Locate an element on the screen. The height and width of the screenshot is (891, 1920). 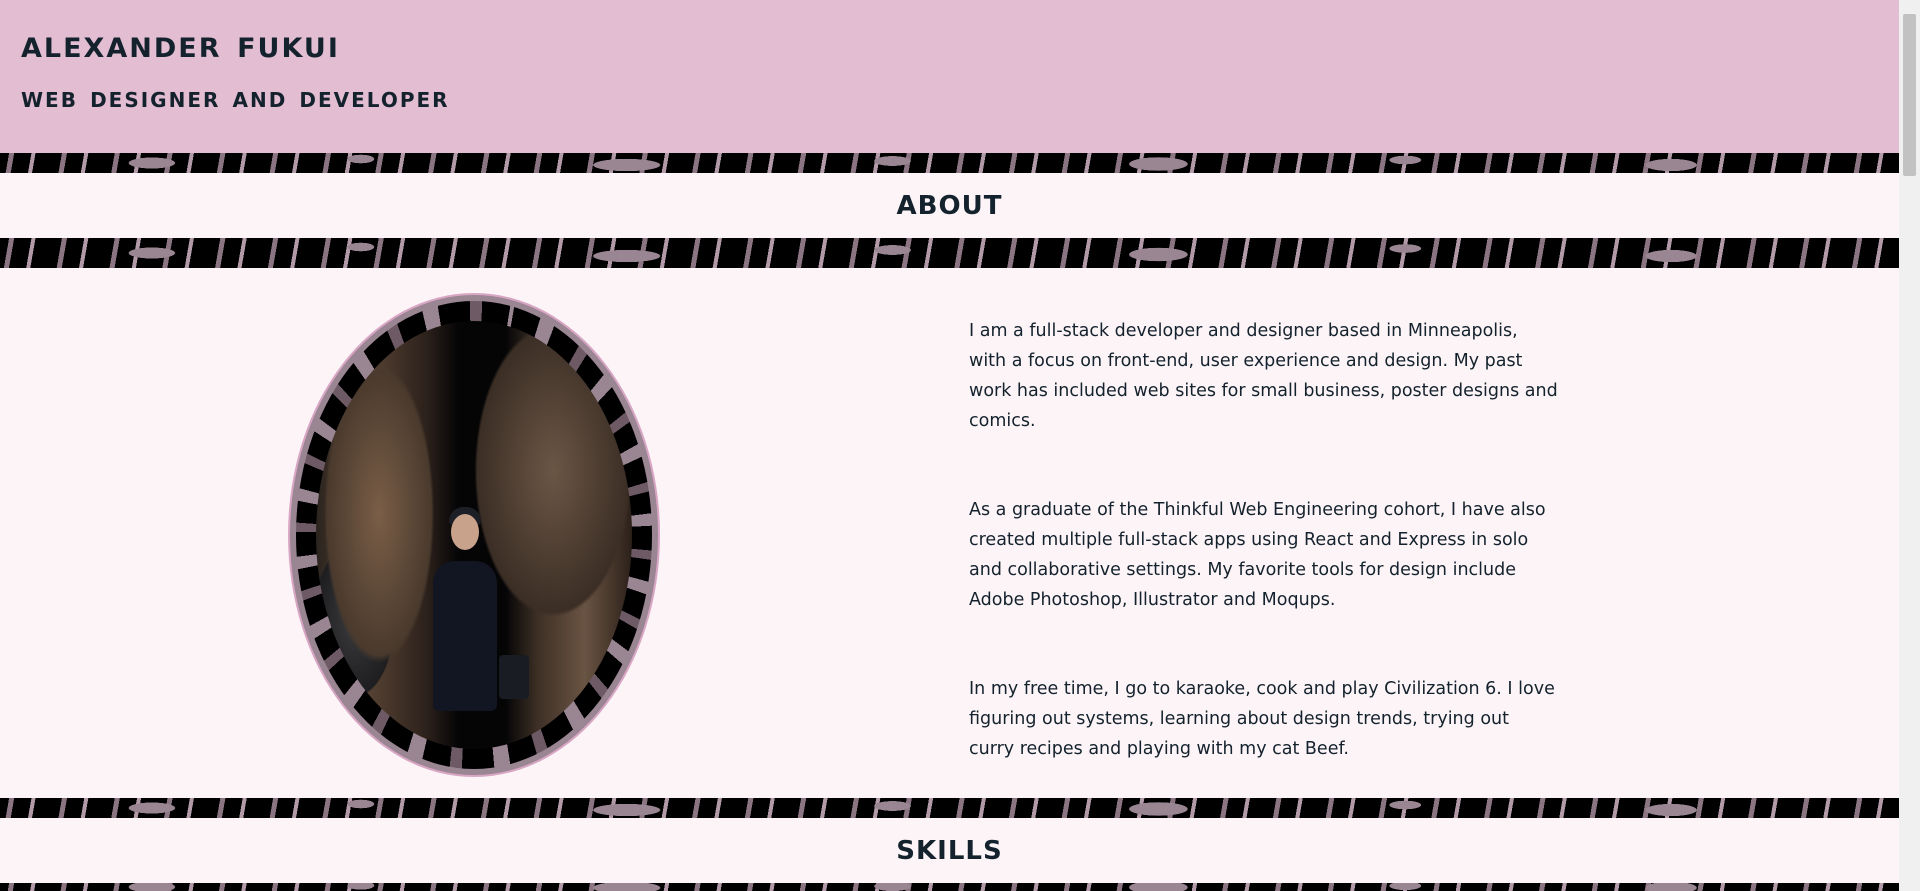
site-name: Alexander Fukui is located at coordinates (180, 44).